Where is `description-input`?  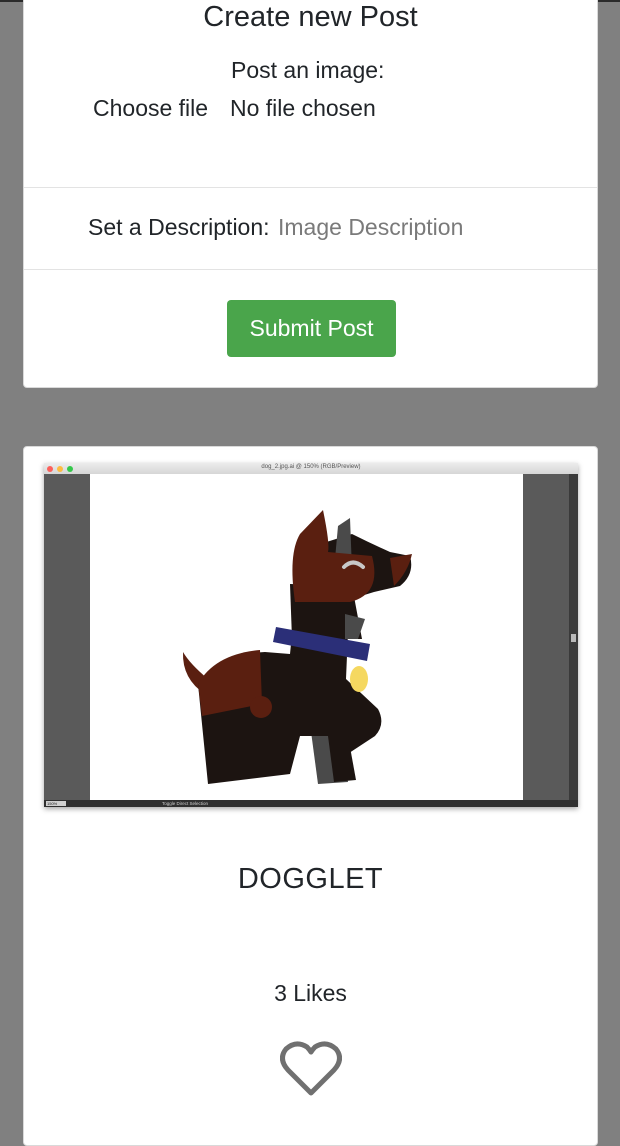
description-input is located at coordinates (428, 227).